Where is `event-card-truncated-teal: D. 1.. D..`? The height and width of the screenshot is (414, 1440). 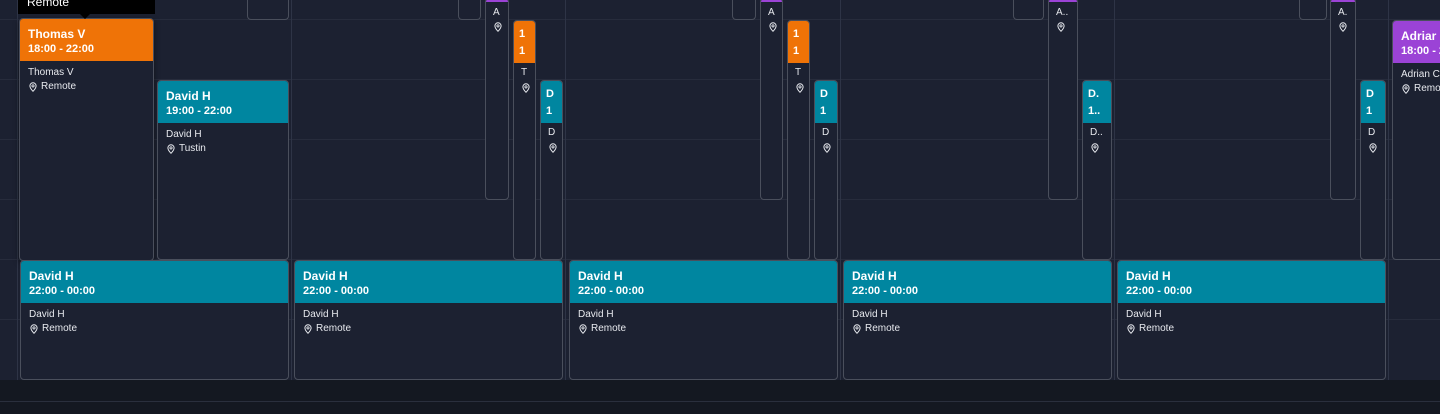
event-card-truncated-teal: D. 1.. D.. is located at coordinates (1097, 170).